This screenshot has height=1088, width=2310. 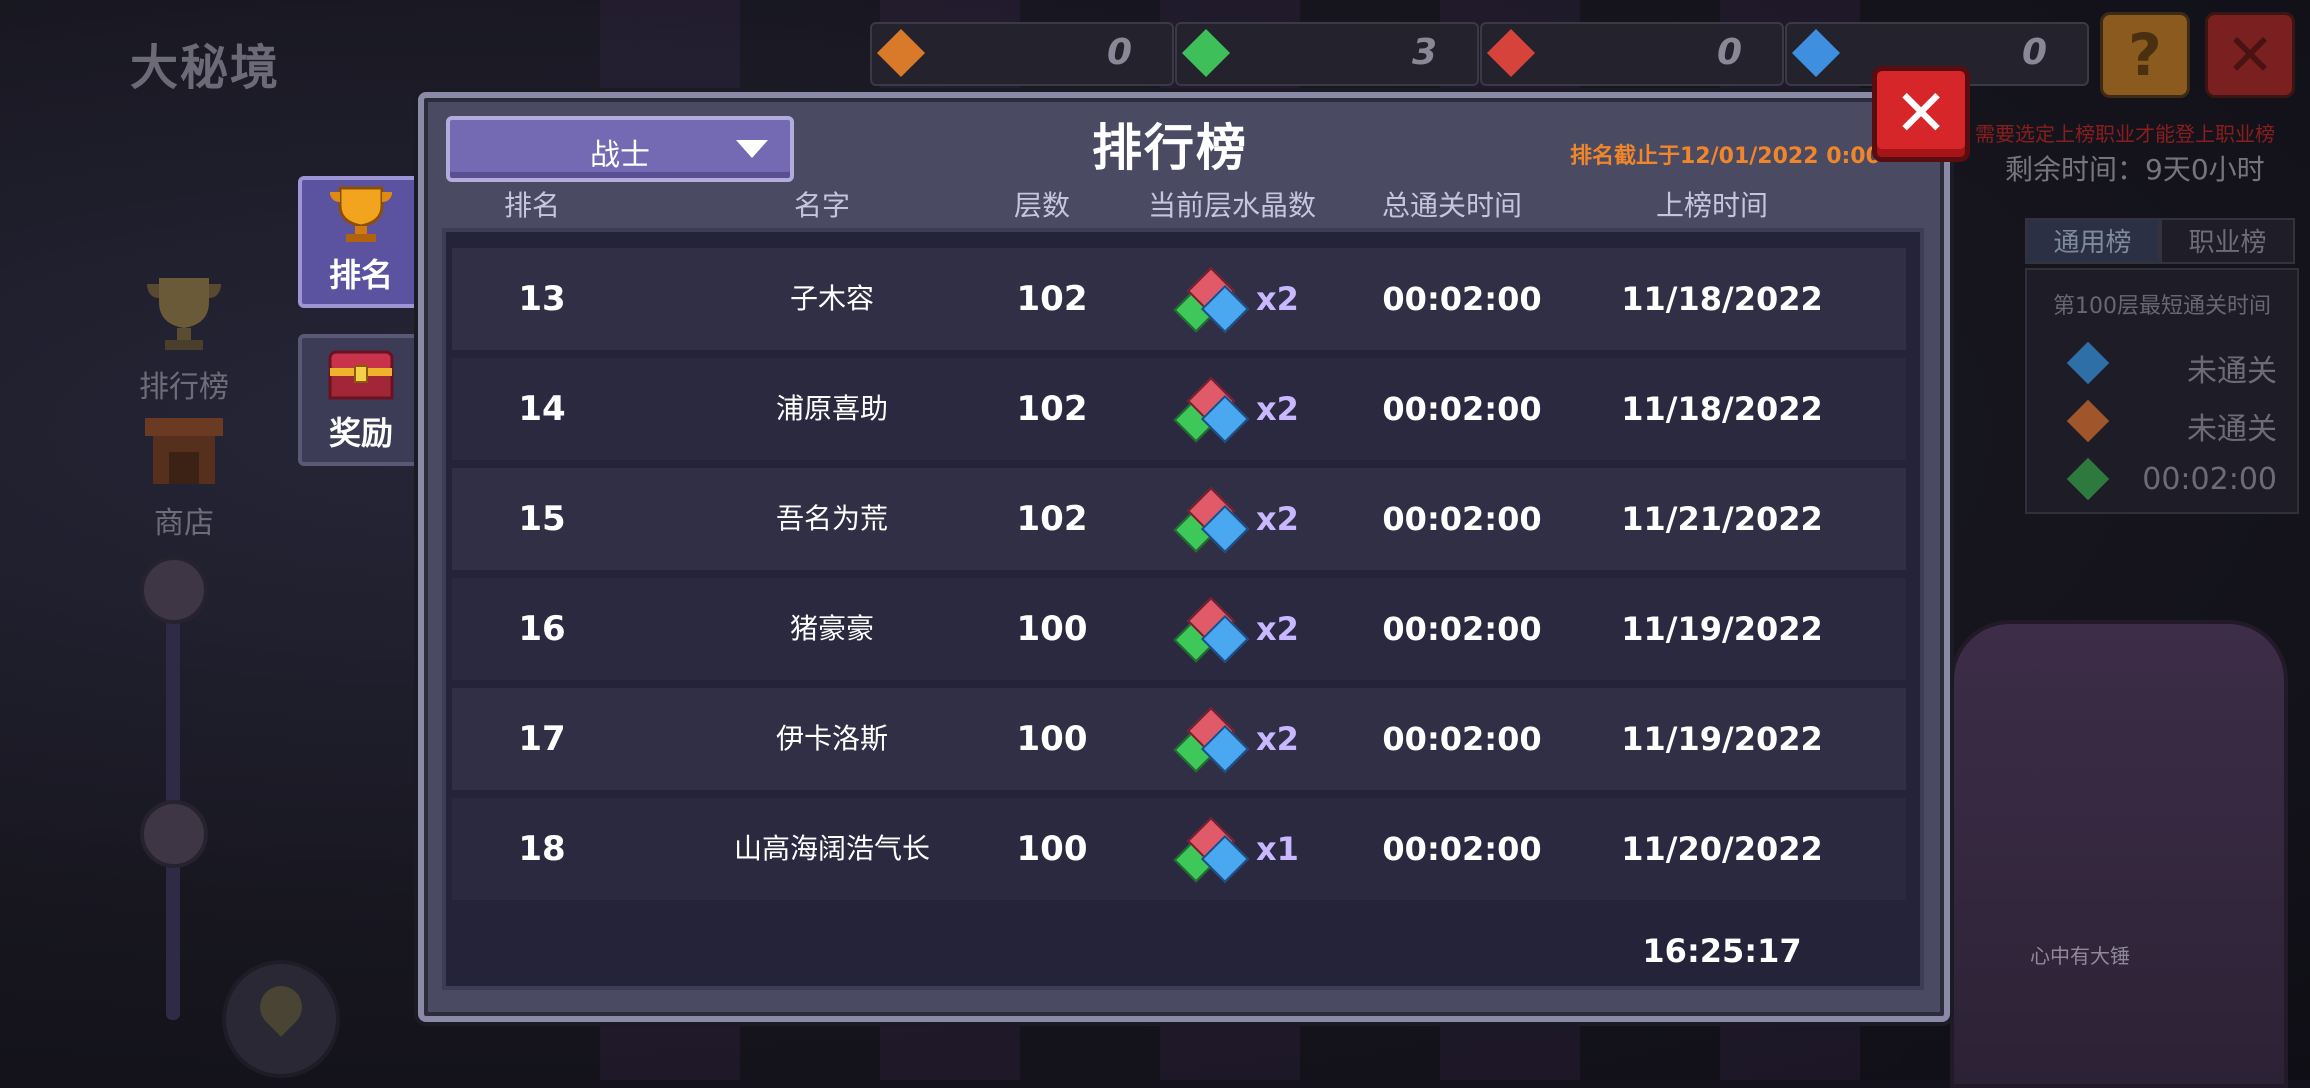 I want to click on class-select-dropdown: 战士, so click(x=620, y=149).